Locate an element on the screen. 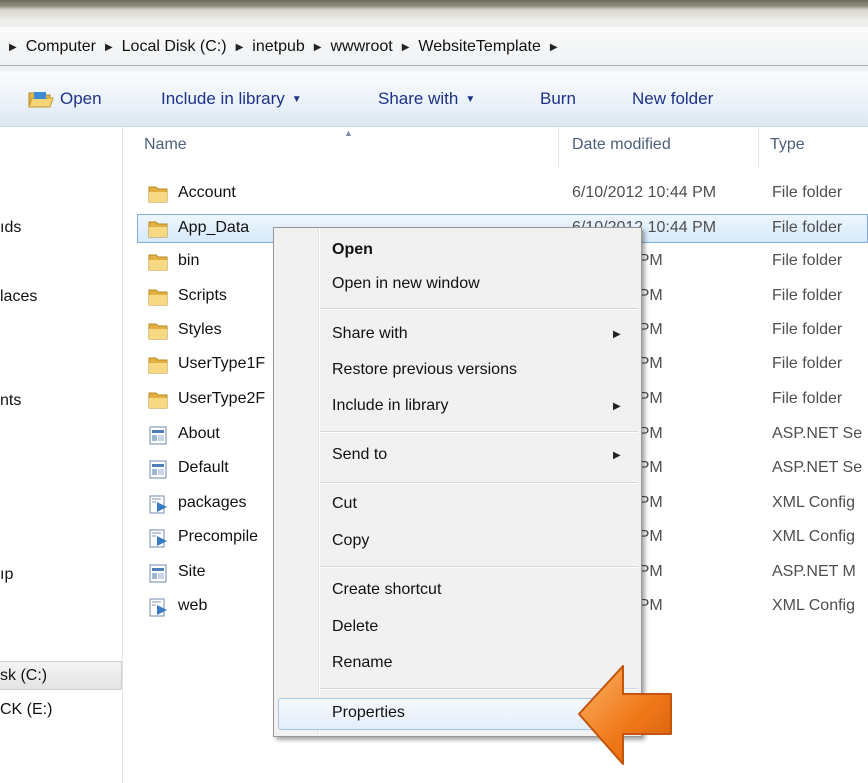  file-row: Account 6/10/2012 10:44 PM File folder is located at coordinates (503, 194).